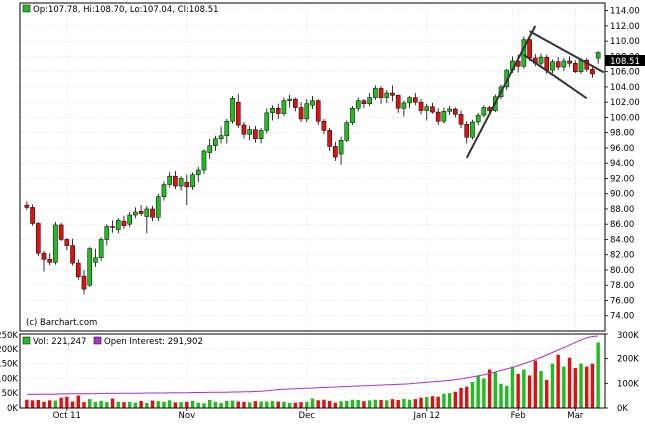 The image size is (645, 424). Describe the element at coordinates (628, 384) in the screenshot. I see `open-interest-tick-label: 100K` at that location.